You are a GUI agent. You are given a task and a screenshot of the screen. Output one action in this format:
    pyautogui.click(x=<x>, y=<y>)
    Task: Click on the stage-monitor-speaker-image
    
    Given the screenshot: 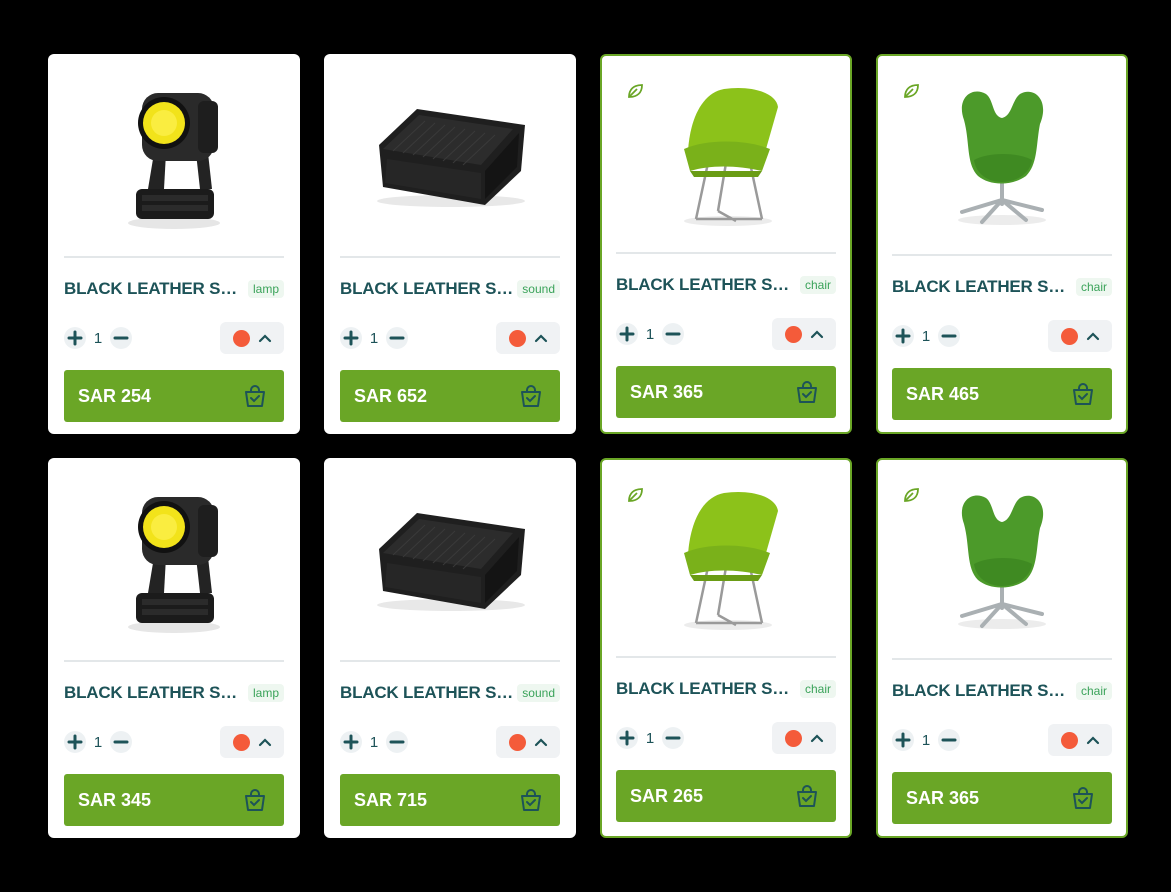 What is the action you would take?
    pyautogui.click(x=451, y=562)
    